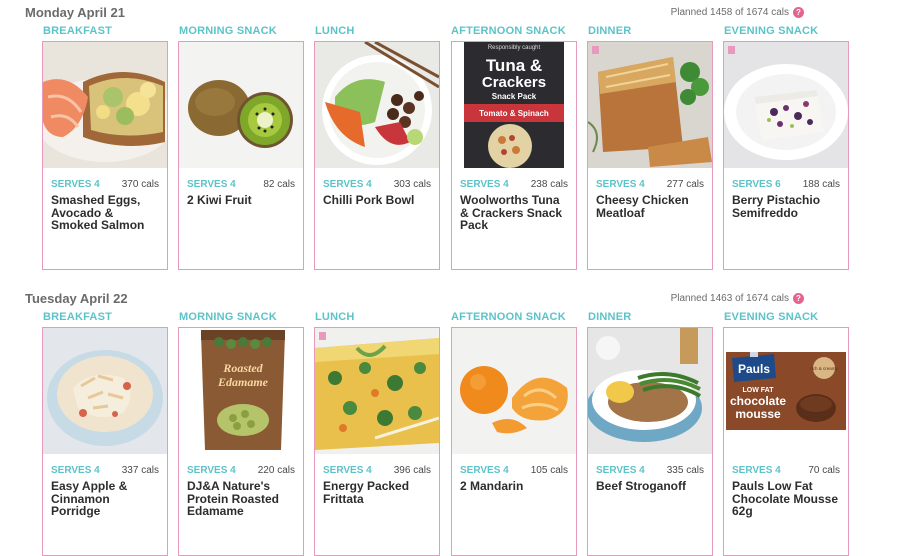 Image resolution: width=900 pixels, height=556 pixels. What do you see at coordinates (233, 498) in the screenshot?
I see `meal-title: DJ&A Nature's Protein Roasted Edamame` at bounding box center [233, 498].